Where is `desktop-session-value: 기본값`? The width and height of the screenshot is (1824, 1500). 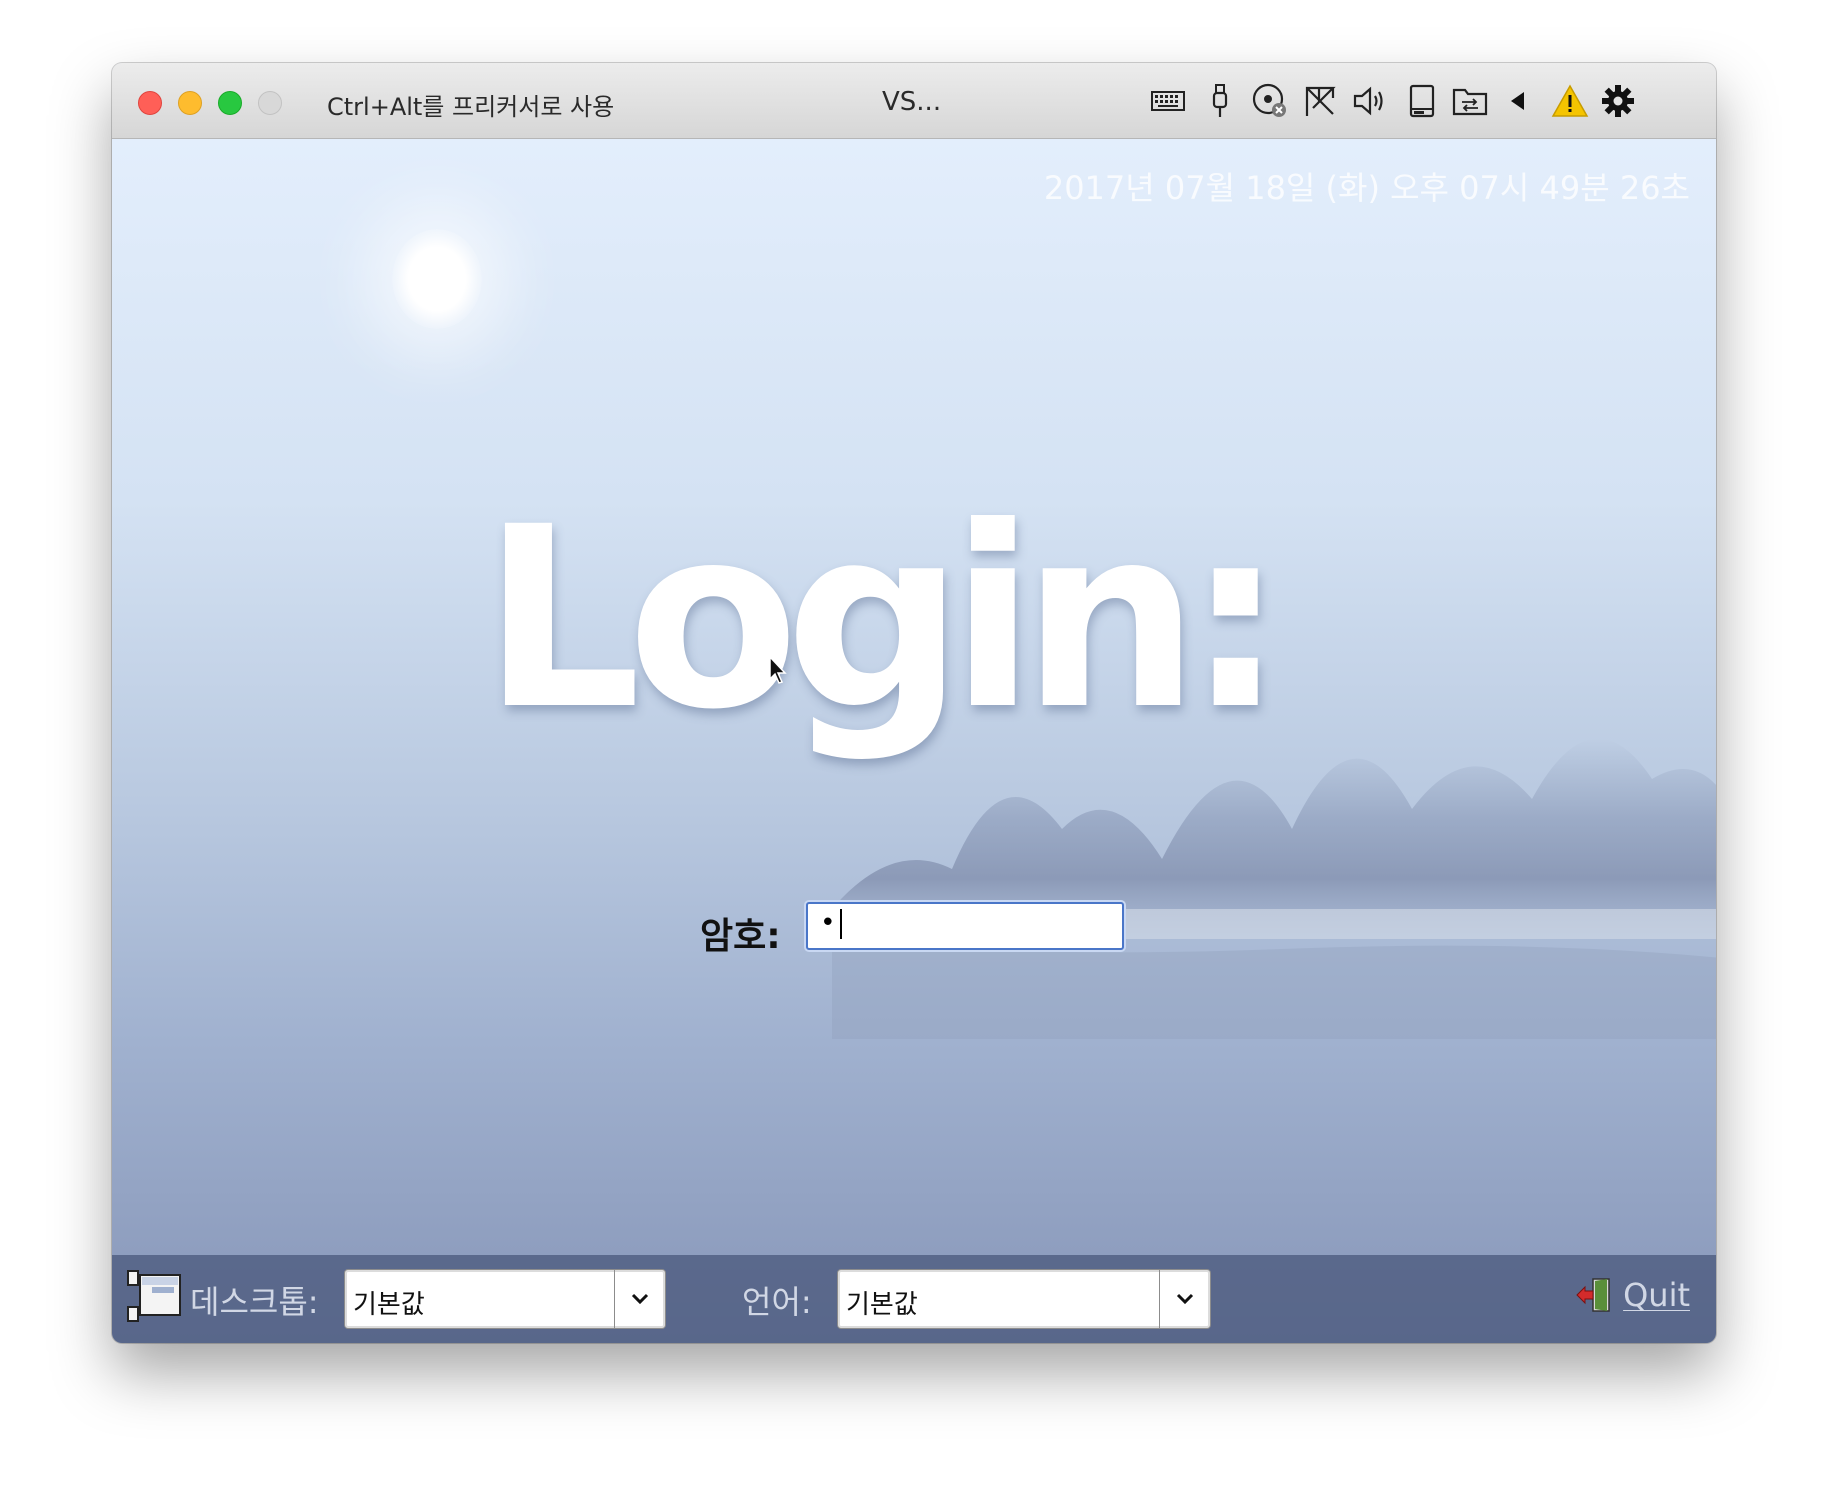 desktop-session-value: 기본값 is located at coordinates (389, 1305).